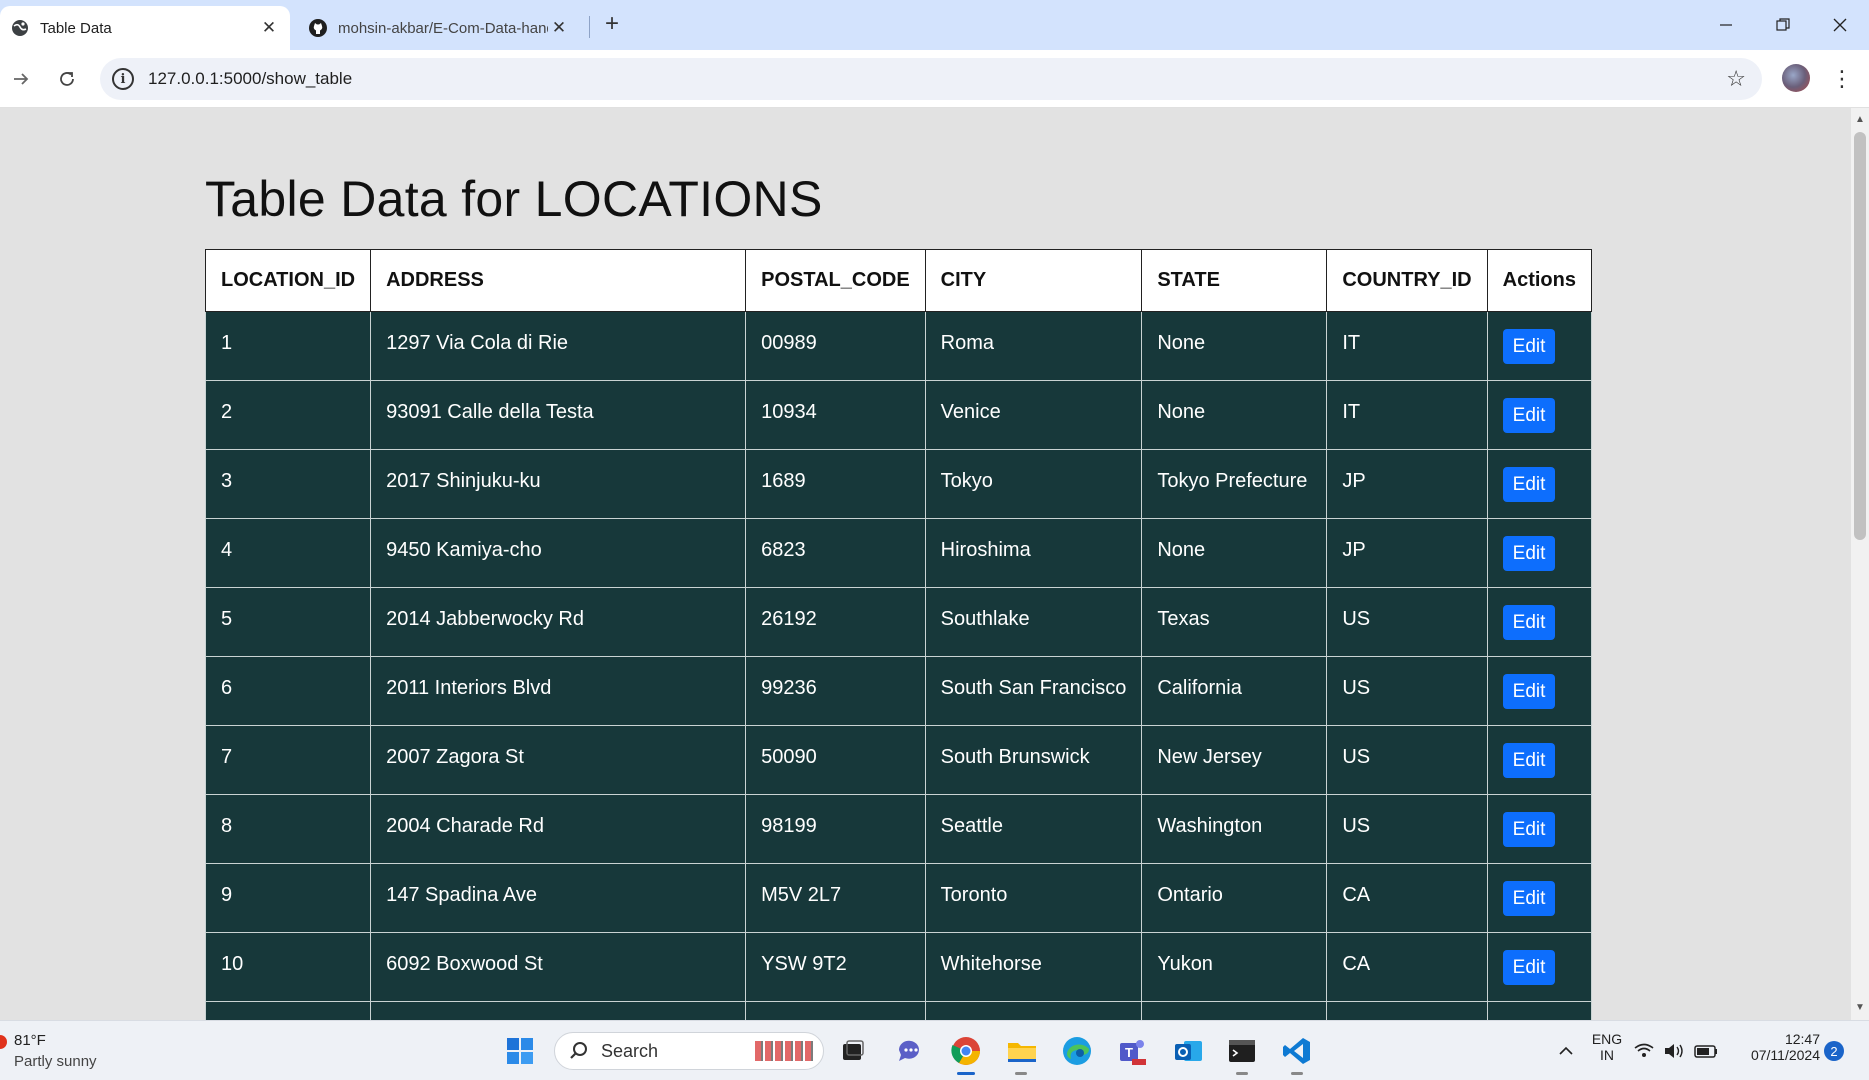  What do you see at coordinates (1242, 1051) in the screenshot?
I see `terminal-icon` at bounding box center [1242, 1051].